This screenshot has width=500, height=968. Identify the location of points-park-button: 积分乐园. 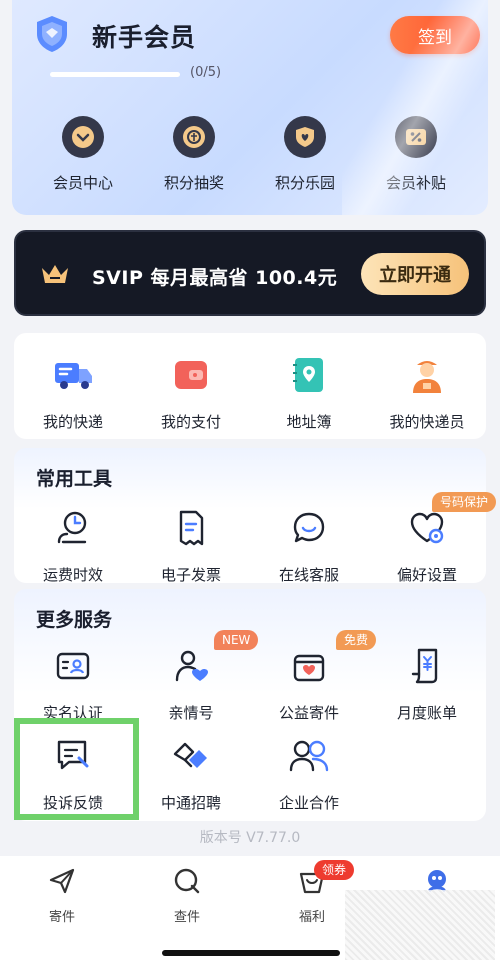
(305, 154).